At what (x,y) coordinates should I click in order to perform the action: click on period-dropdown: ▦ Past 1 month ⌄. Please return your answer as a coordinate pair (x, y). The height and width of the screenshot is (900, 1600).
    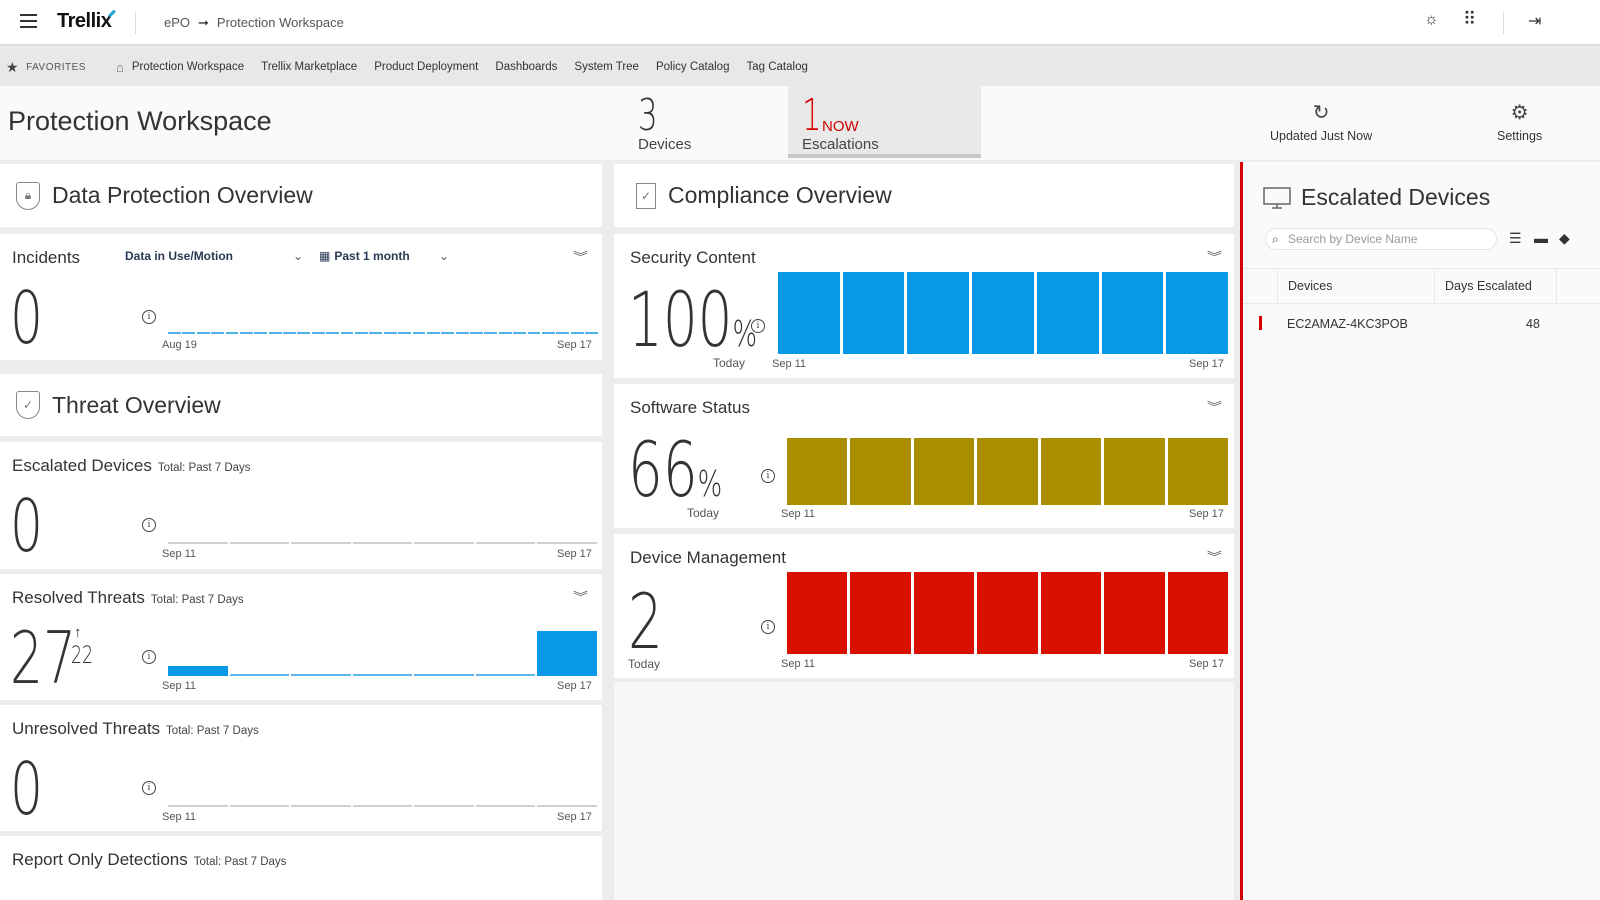
    Looking at the image, I should click on (384, 256).